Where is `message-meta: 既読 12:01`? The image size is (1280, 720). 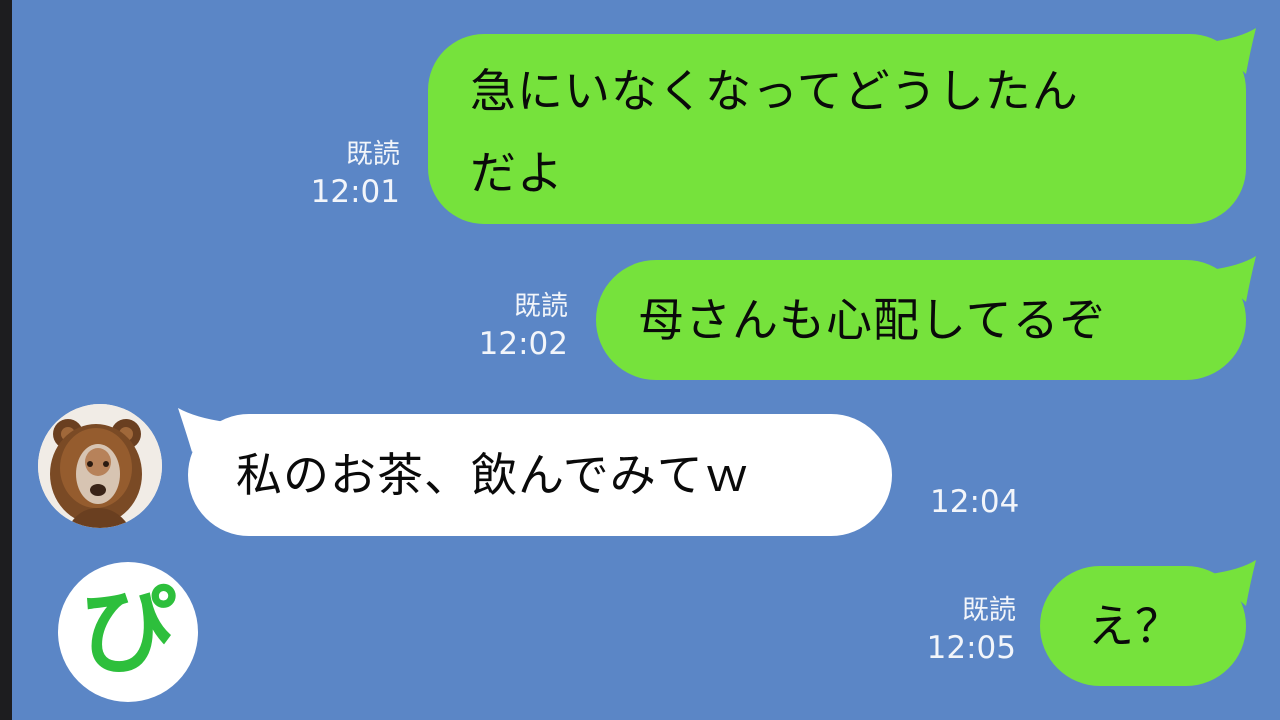 message-meta: 既読 12:01 is located at coordinates (340, 175).